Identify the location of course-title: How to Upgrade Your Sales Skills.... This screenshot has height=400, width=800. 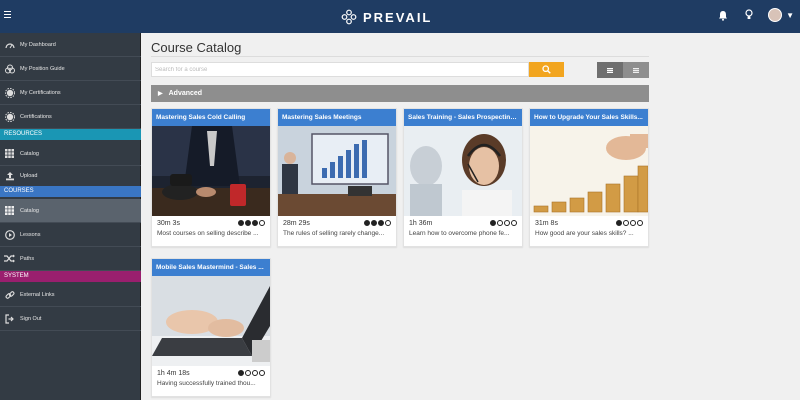
(589, 117).